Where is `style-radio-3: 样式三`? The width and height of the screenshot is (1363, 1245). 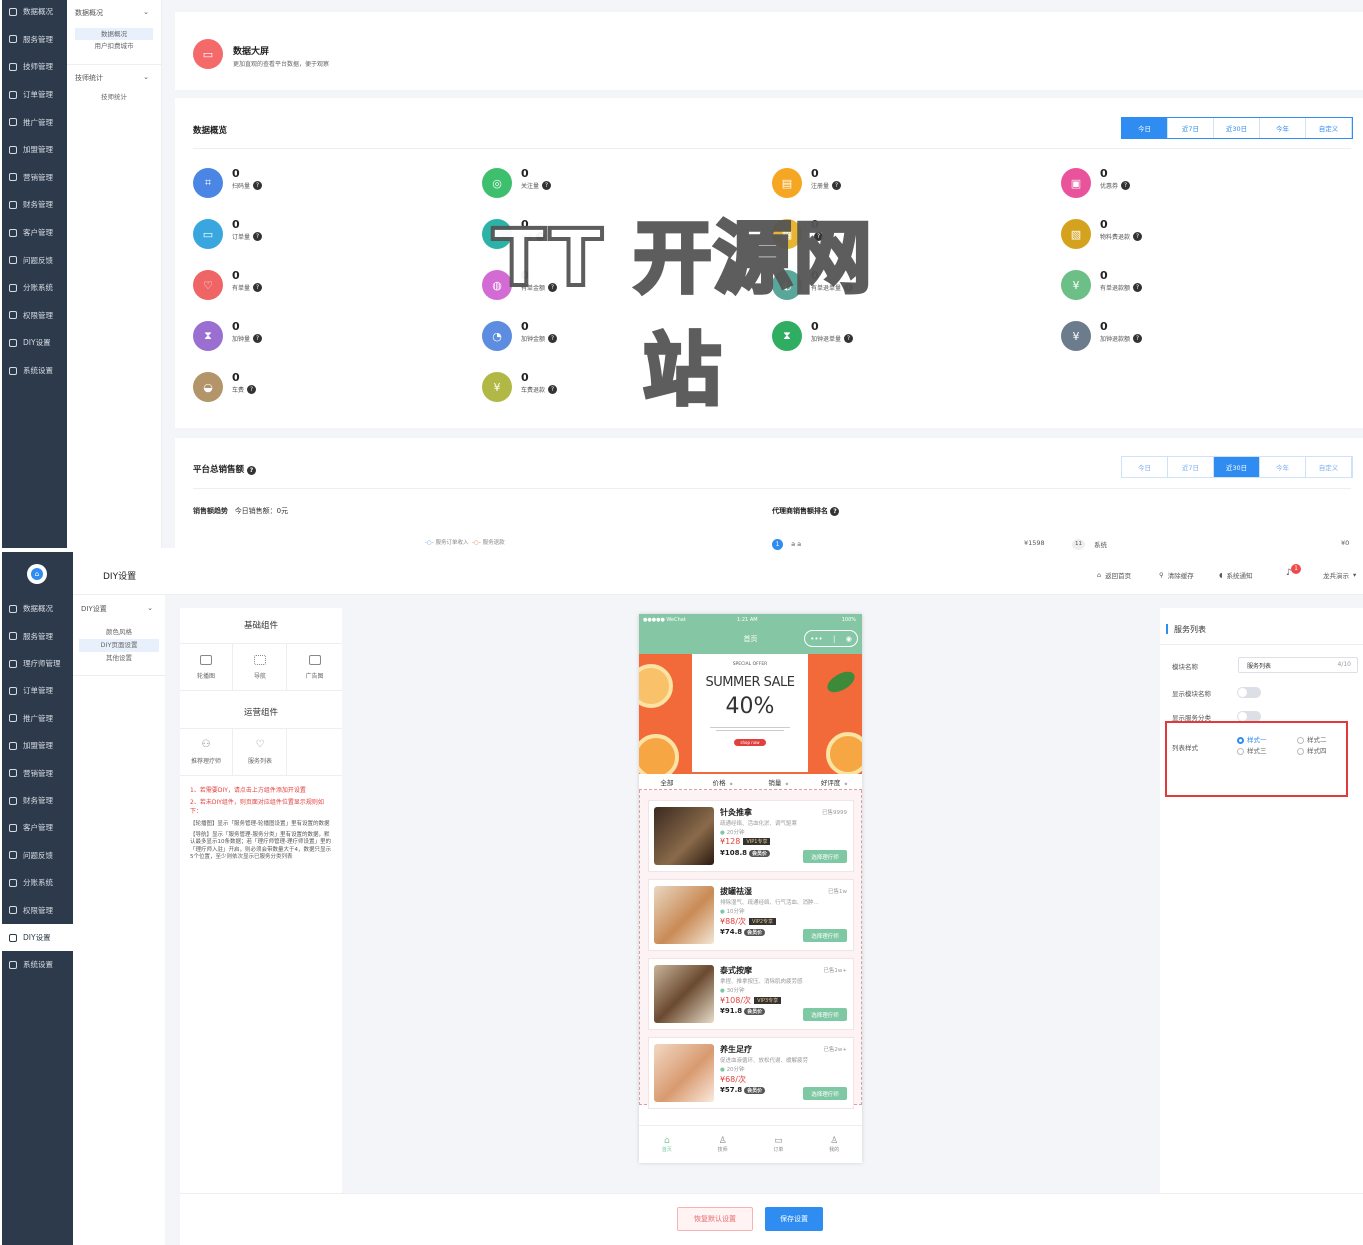 style-radio-3: 样式三 is located at coordinates (1262, 751).